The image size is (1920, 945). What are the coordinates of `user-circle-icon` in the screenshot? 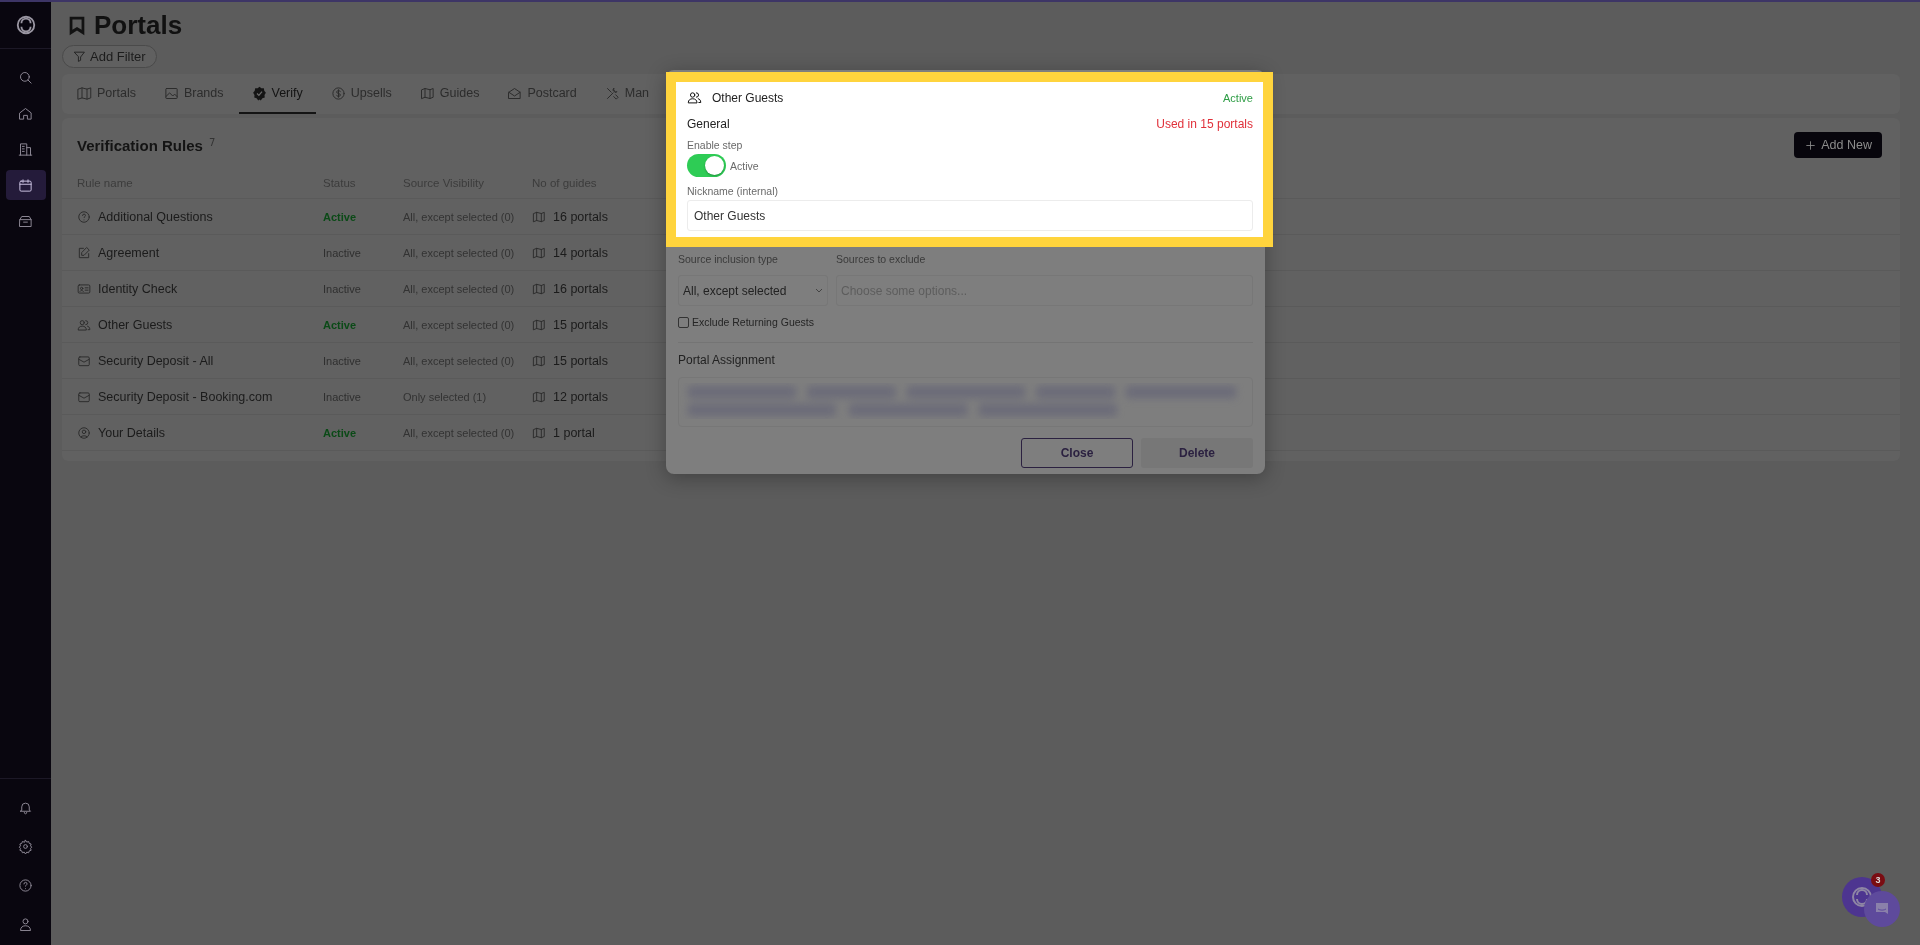 It's located at (84, 432).